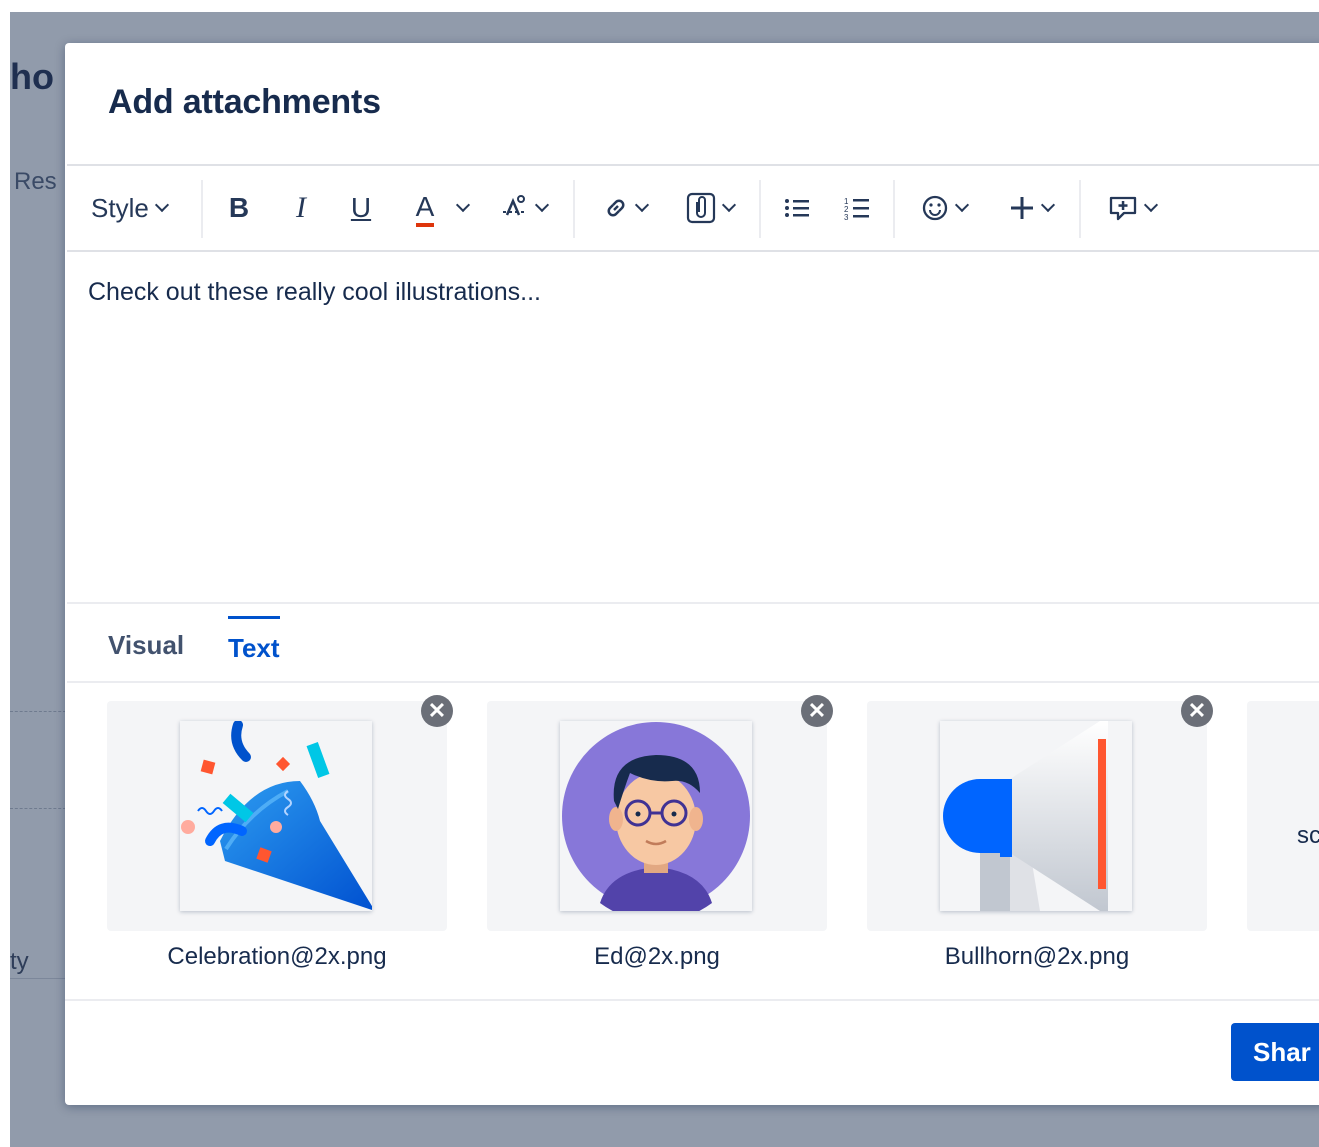 This screenshot has height=1147, width=1319. Describe the element at coordinates (1275, 1052) in the screenshot. I see `share-button: Shar` at that location.